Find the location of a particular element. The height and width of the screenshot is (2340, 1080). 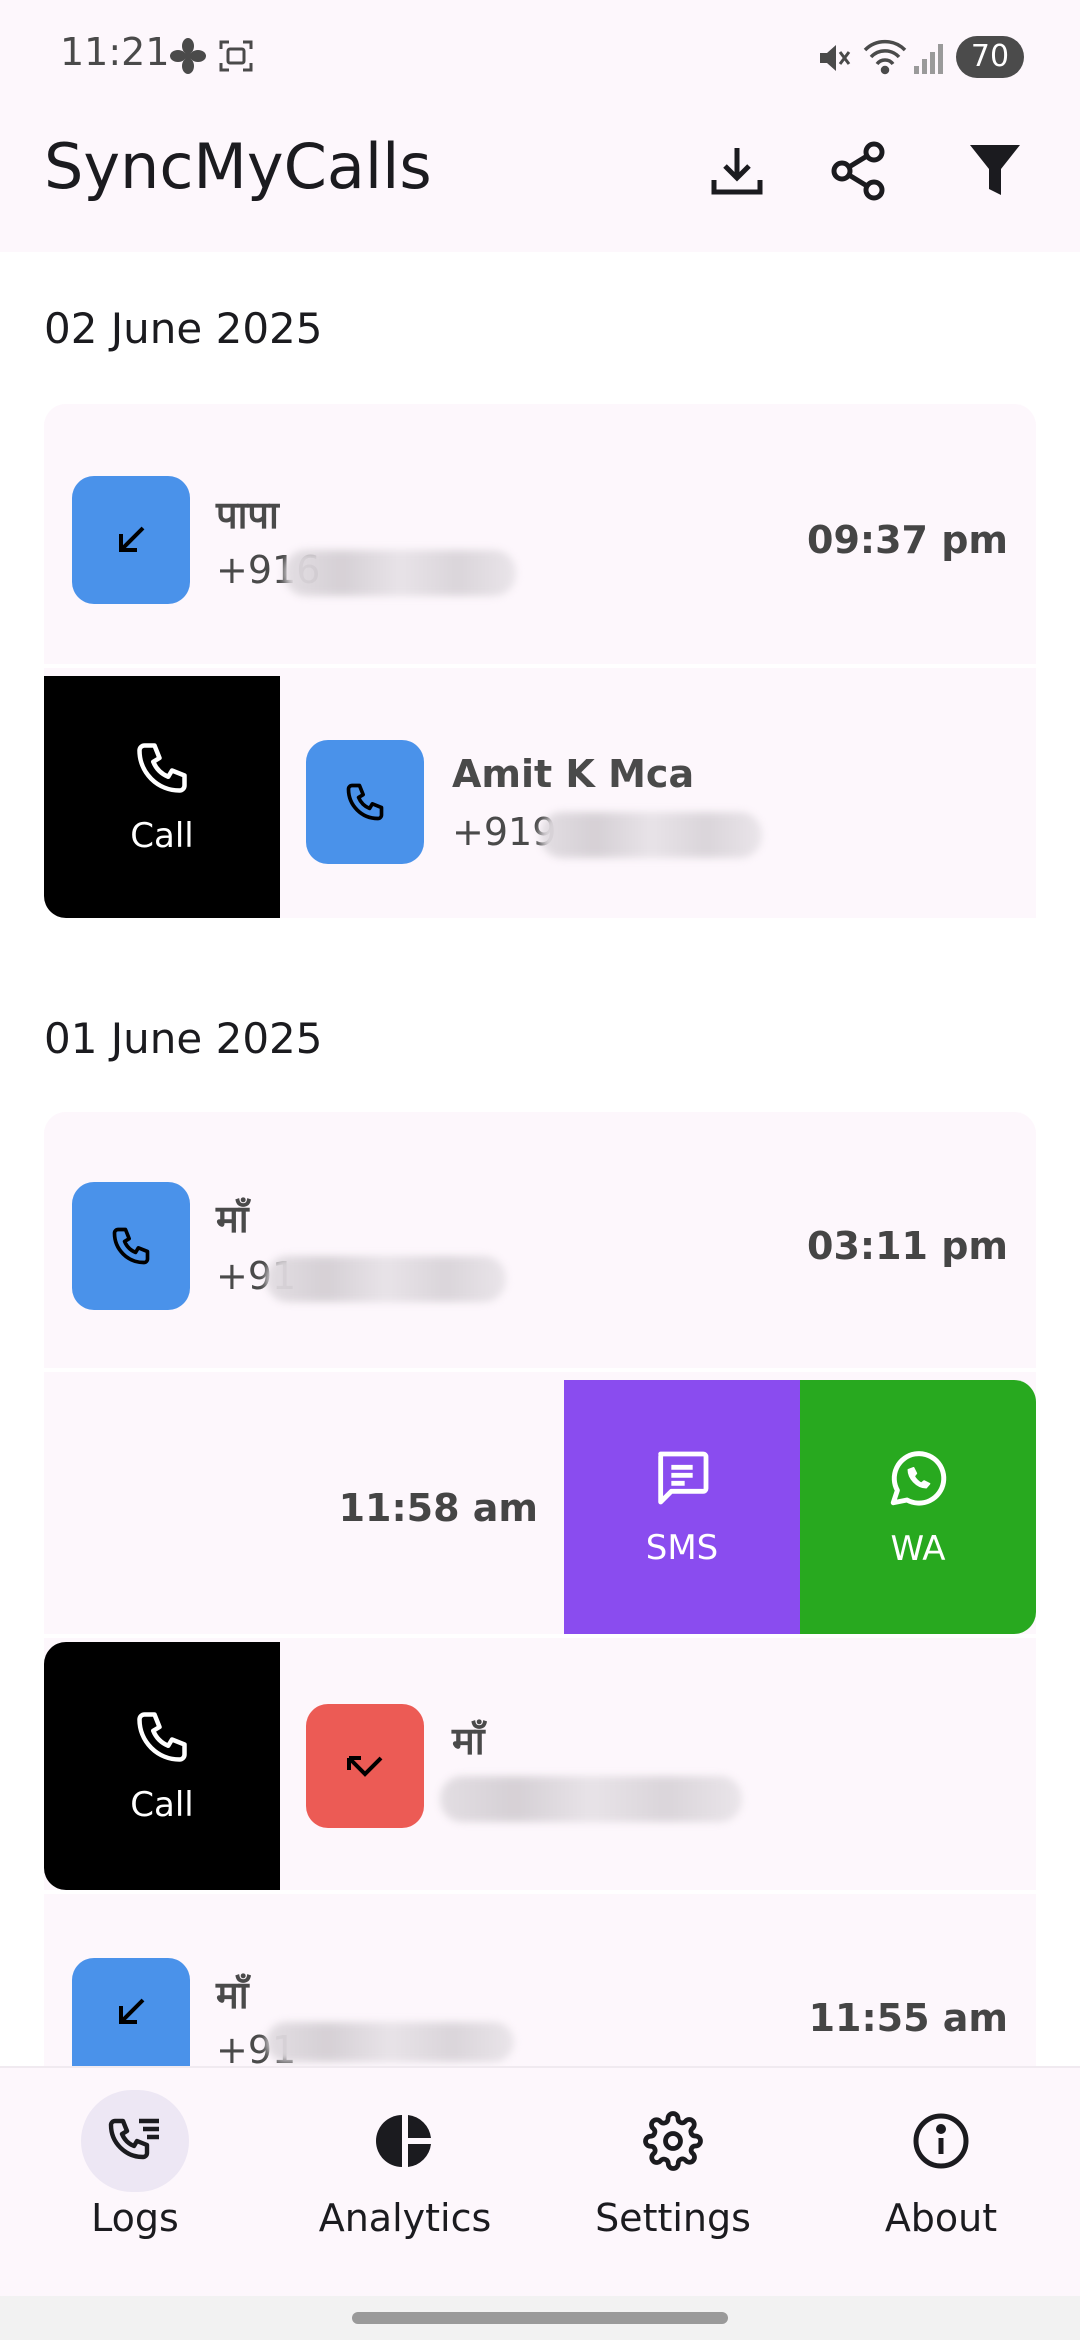

share-icon is located at coordinates (858, 171).